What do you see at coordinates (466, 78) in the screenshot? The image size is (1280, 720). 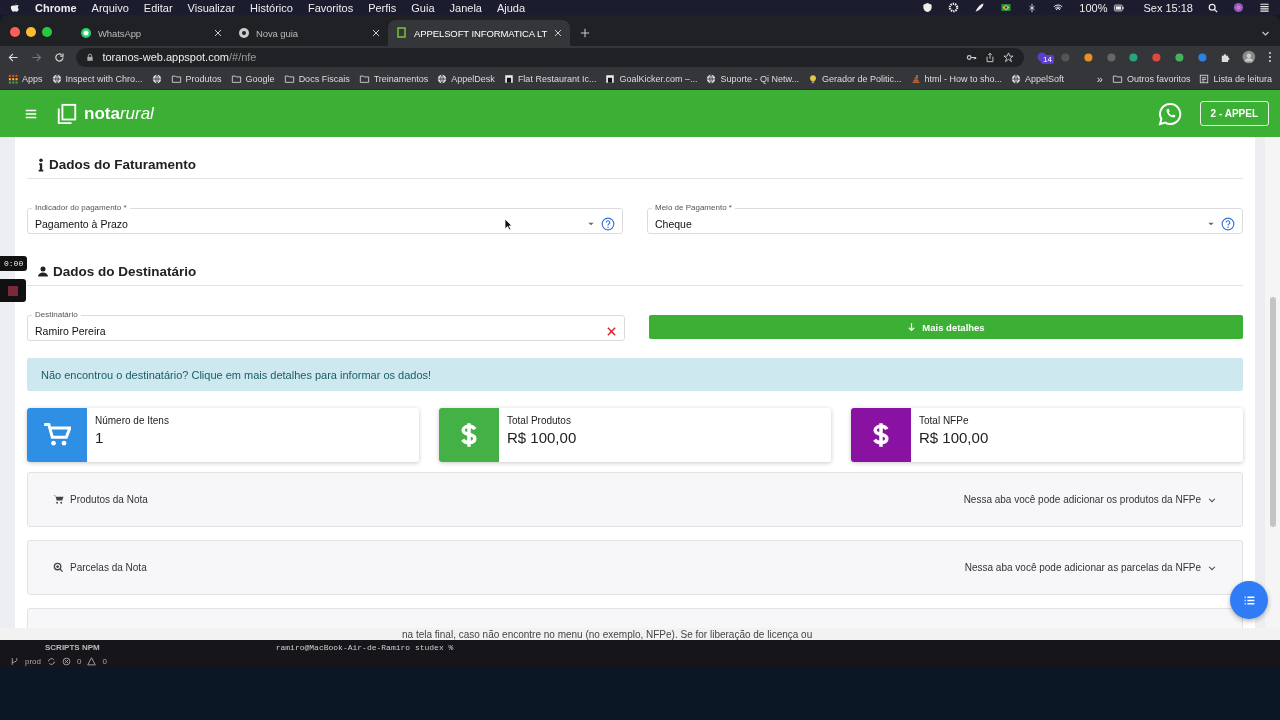 I see `bookmark-link: AppelDesk` at bounding box center [466, 78].